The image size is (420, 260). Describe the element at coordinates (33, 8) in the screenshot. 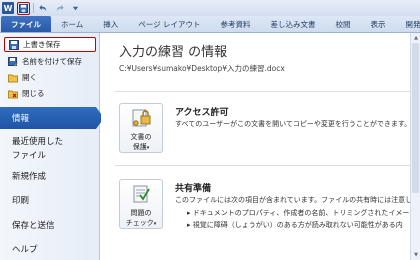

I see `toolbar-separator` at that location.